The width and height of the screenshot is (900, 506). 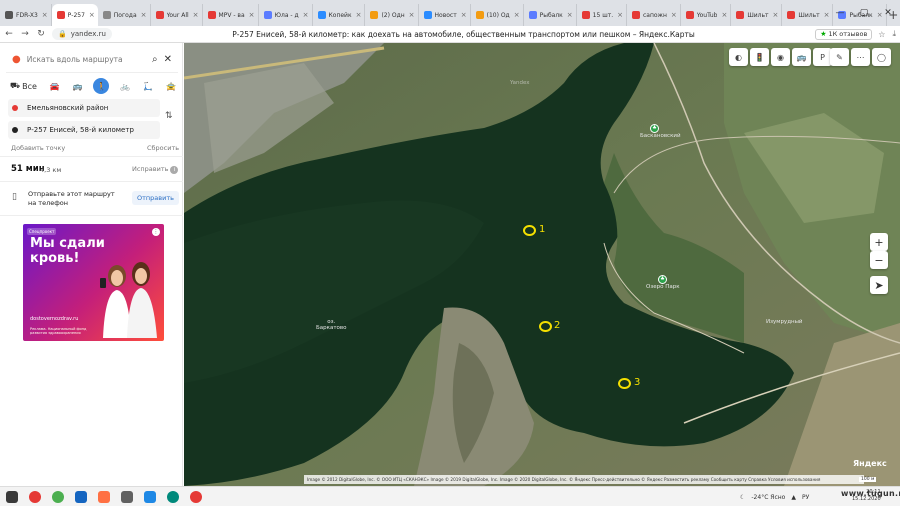 What do you see at coordinates (844, 34) in the screenshot?
I see `reviews-badge: ★ 1К отзывов` at bounding box center [844, 34].